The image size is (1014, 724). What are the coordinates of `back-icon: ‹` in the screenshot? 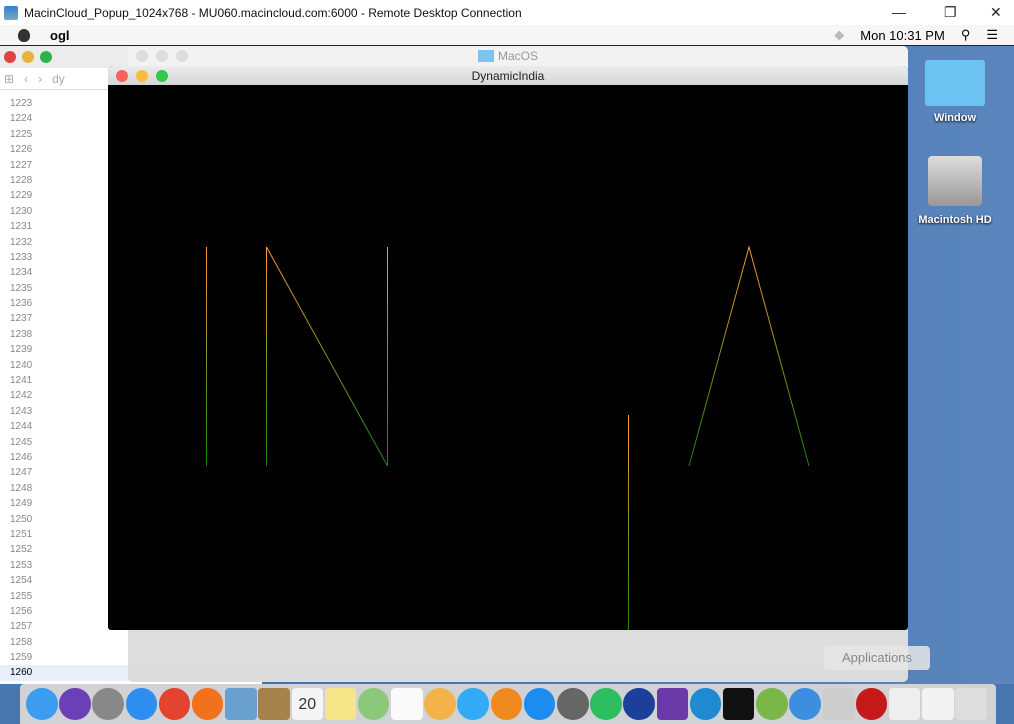 It's located at (26, 79).